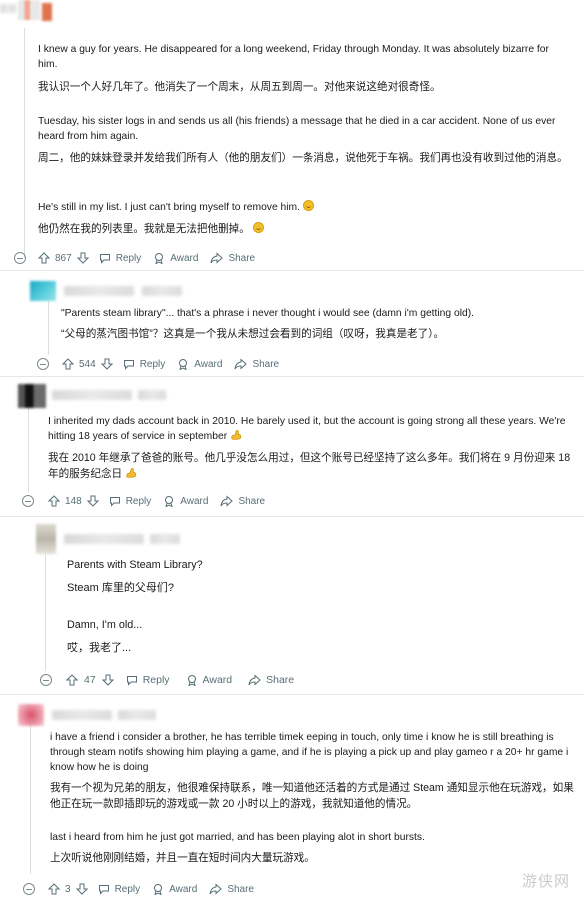  What do you see at coordinates (303, 229) in the screenshot?
I see `comment-text-zh: 他仍然在我的列表里。我就是无法把他删掉。` at bounding box center [303, 229].